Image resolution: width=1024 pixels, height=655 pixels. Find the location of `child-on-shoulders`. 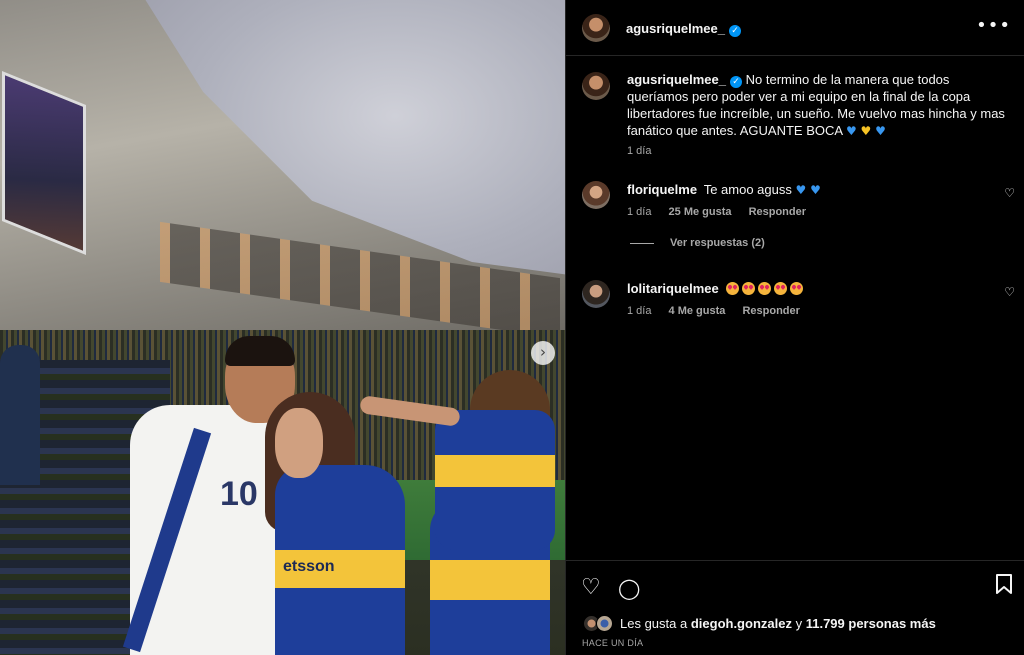

child-on-shoulders is located at coordinates (495, 480).